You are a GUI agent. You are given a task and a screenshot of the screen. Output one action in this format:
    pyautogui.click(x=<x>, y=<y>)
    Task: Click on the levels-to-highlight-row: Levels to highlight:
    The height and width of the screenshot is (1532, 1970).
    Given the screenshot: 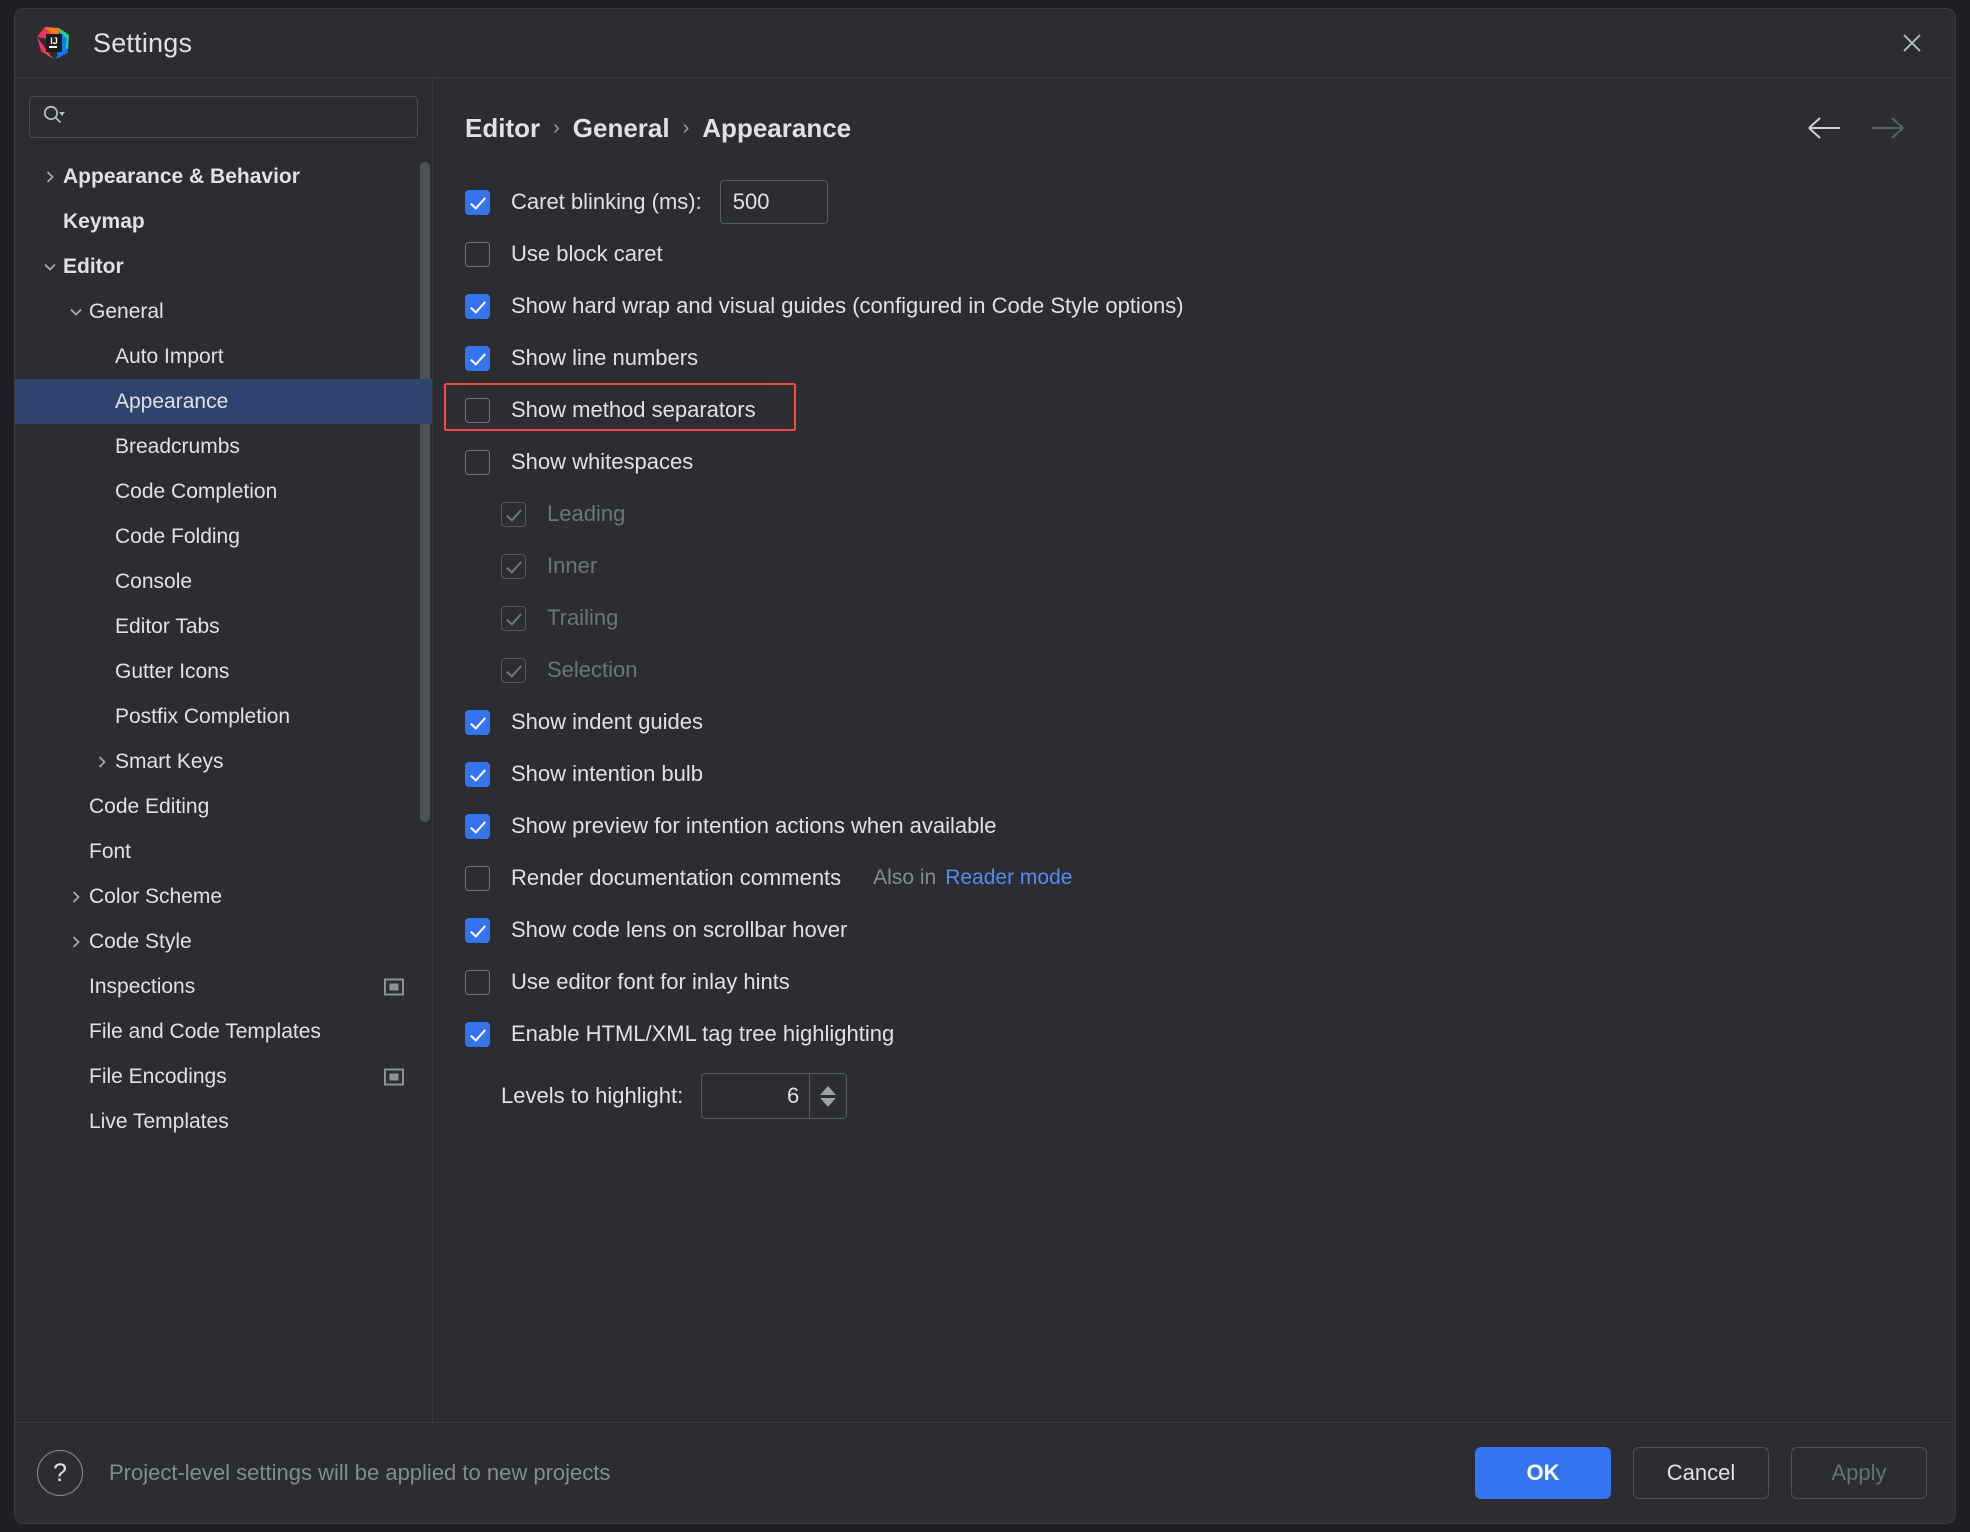 What is the action you would take?
    pyautogui.click(x=1193, y=1096)
    